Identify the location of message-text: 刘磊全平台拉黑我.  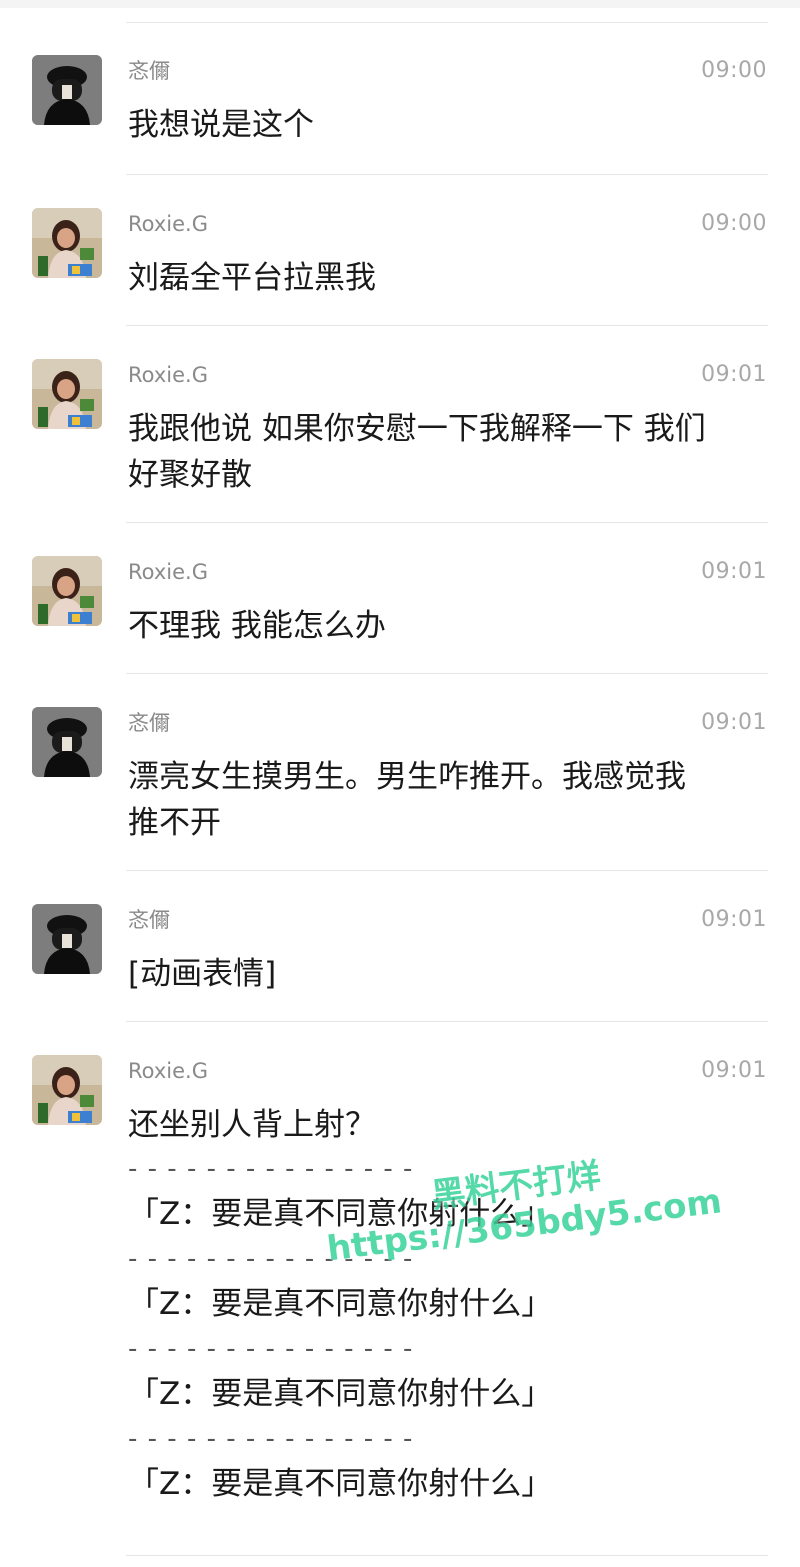
(252, 278).